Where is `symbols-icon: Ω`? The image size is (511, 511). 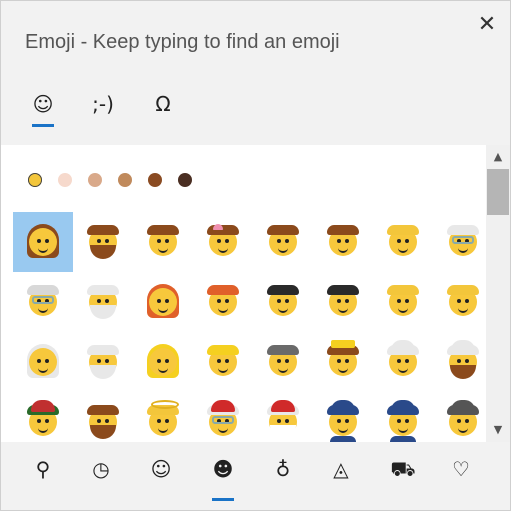
symbols-icon: Ω is located at coordinates (163, 104).